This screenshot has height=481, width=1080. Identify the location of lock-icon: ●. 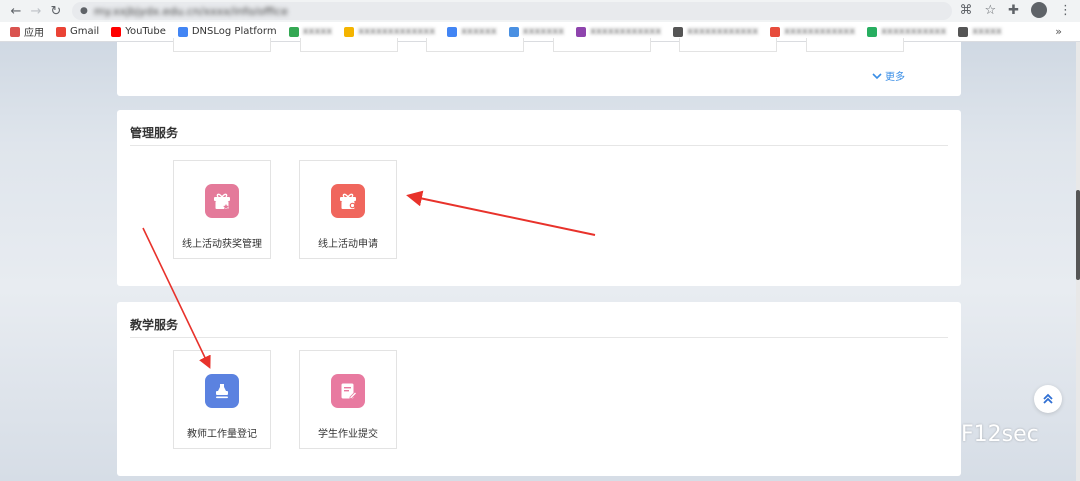
(84, 11).